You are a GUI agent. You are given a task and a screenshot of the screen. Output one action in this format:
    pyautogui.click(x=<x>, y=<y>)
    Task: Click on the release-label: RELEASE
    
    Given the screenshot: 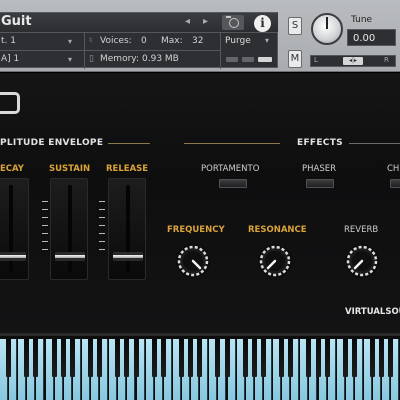 What is the action you would take?
    pyautogui.click(x=127, y=169)
    